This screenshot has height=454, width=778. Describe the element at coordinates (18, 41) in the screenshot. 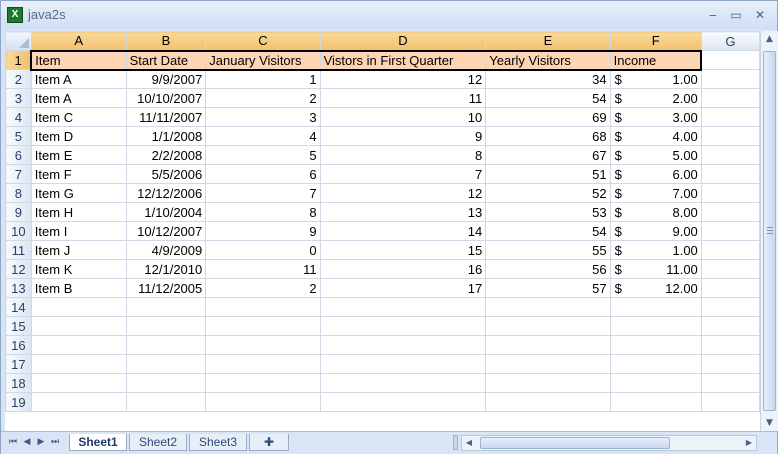

I see `select-all-corner` at that location.